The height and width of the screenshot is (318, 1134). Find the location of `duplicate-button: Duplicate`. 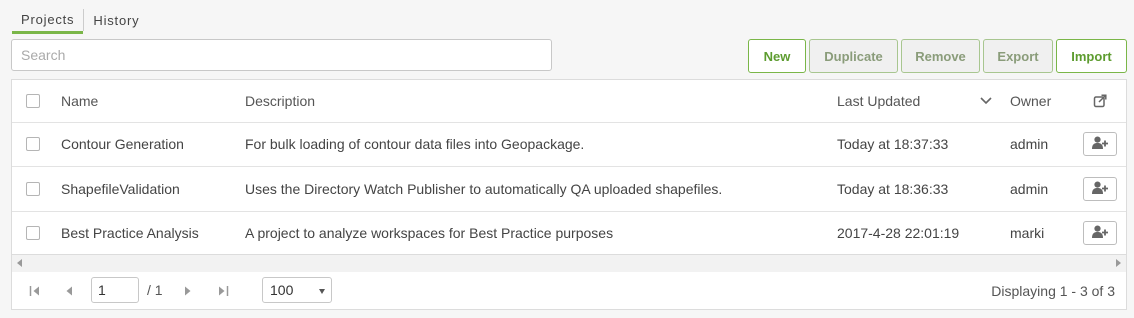

duplicate-button: Duplicate is located at coordinates (853, 56).